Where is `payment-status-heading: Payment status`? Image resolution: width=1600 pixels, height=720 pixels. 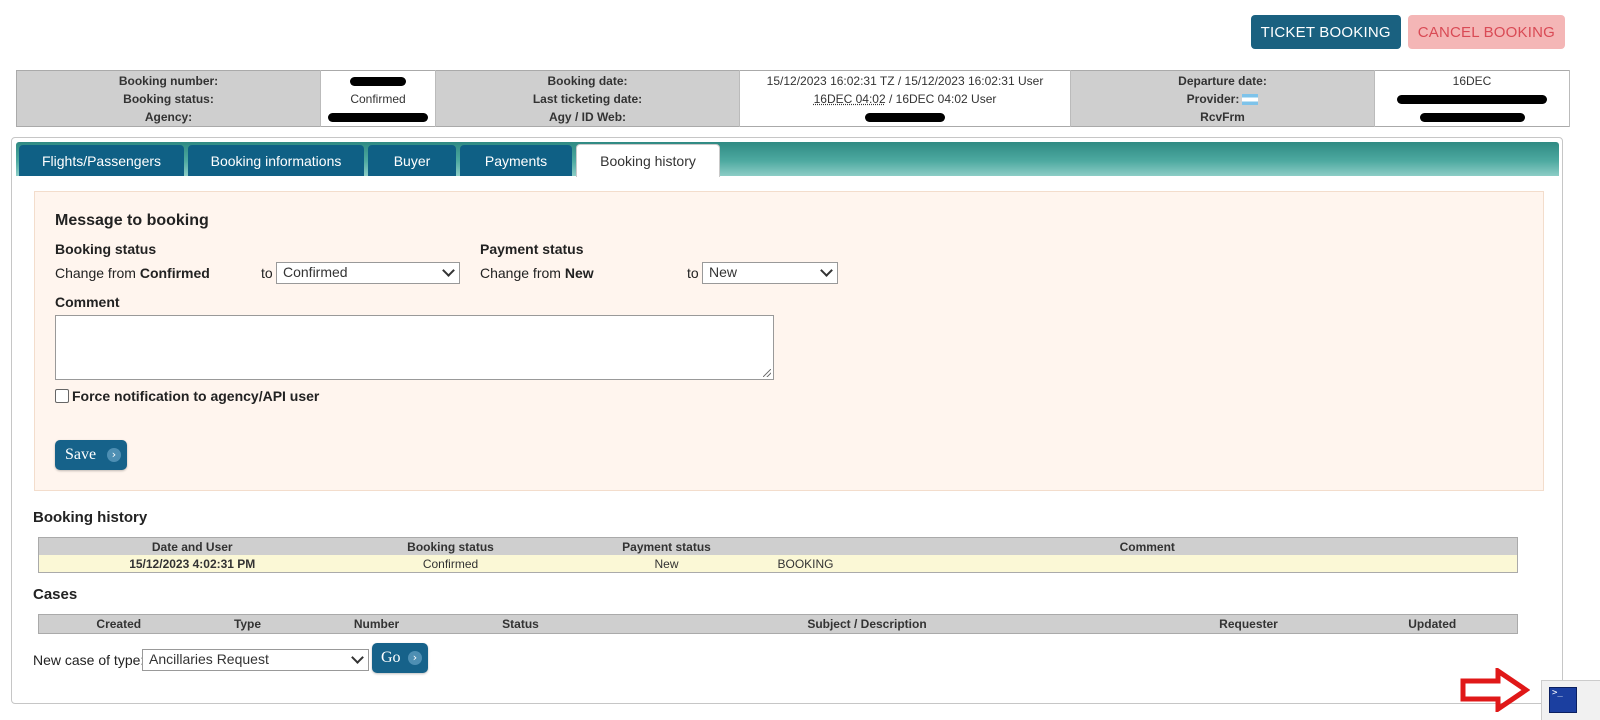
payment-status-heading: Payment status is located at coordinates (532, 249).